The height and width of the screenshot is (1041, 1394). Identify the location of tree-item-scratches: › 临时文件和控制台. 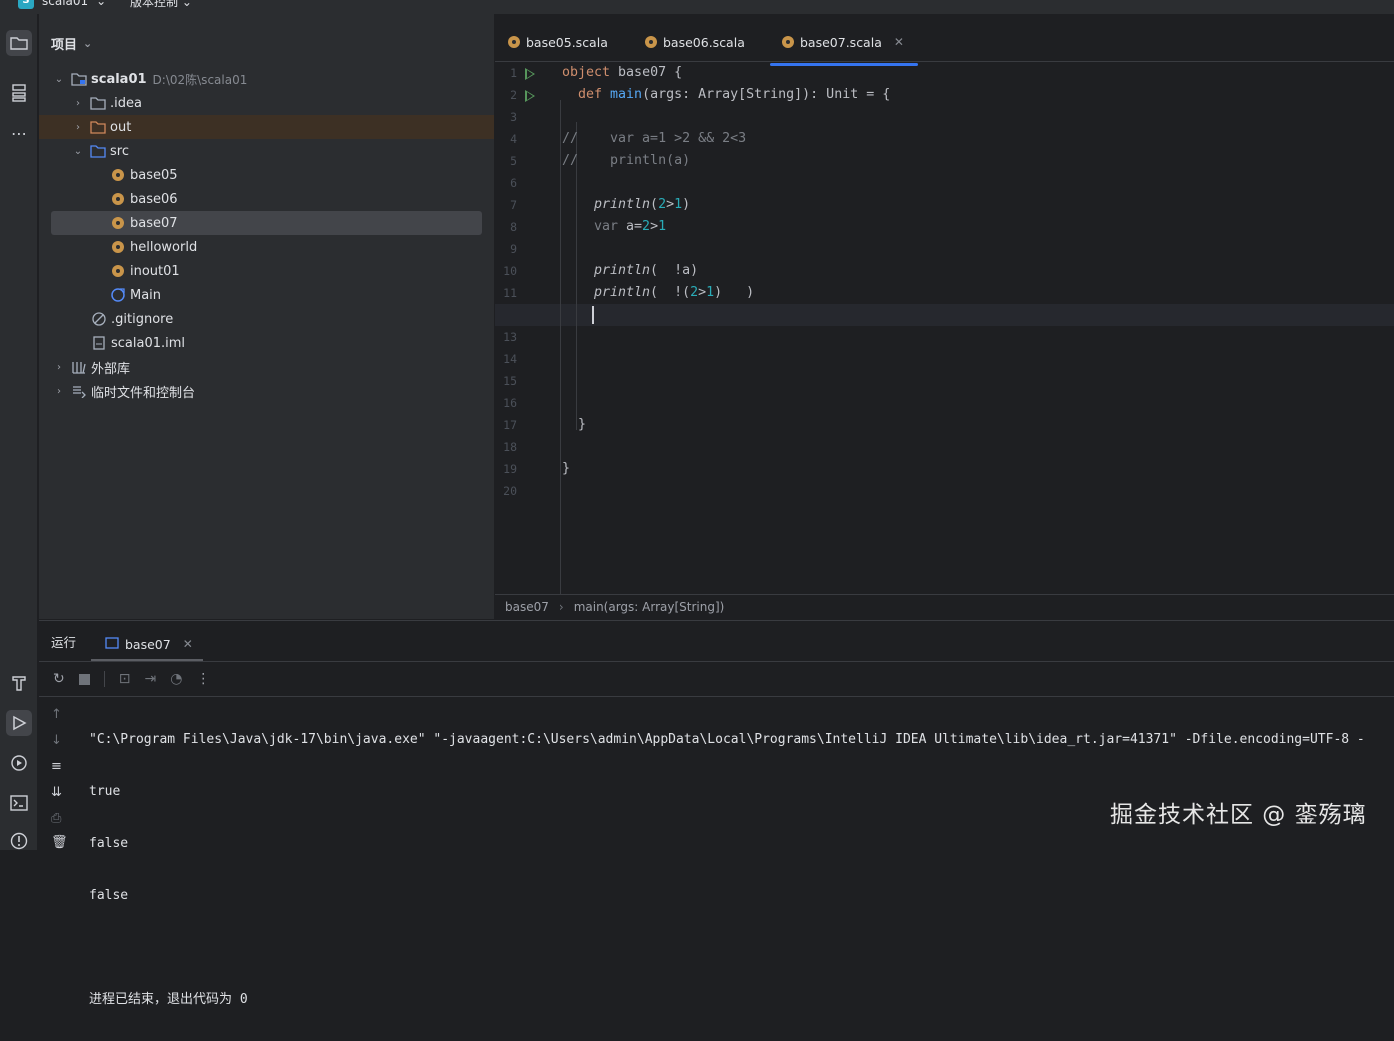
(266, 391).